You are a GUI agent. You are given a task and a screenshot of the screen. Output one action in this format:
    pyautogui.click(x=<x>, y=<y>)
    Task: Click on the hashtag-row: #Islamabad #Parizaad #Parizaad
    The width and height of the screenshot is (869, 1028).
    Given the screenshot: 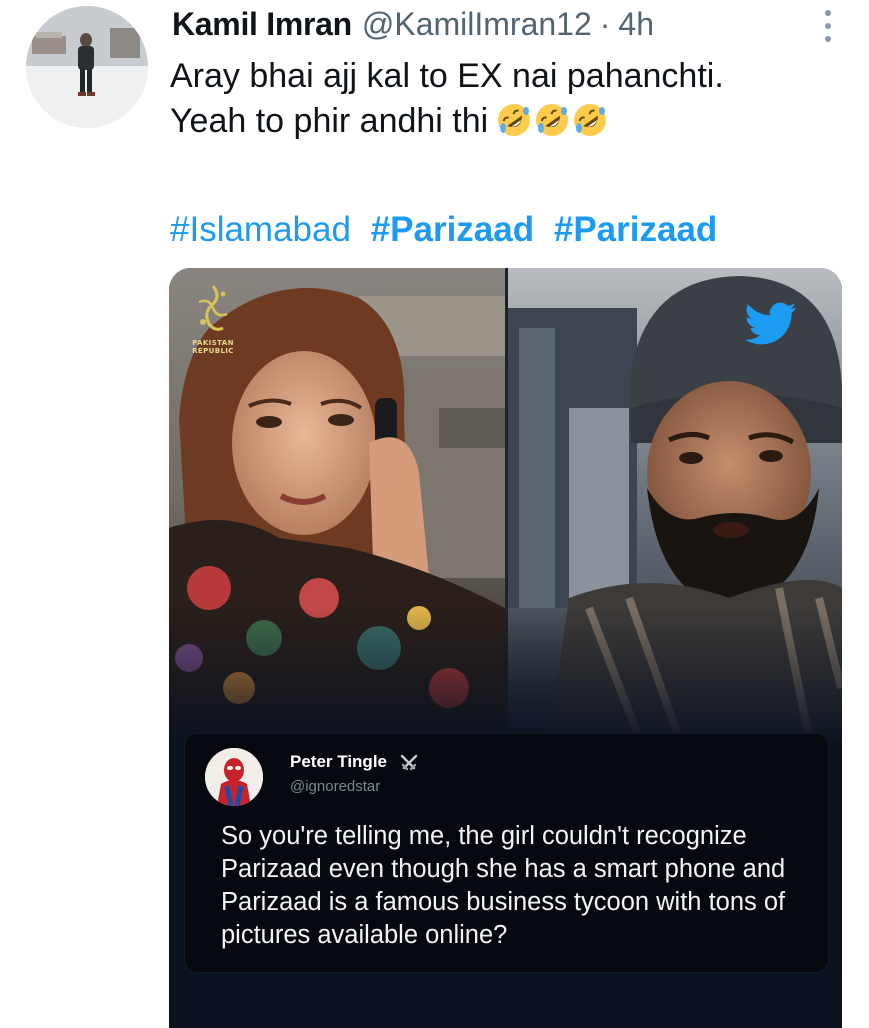 What is the action you would take?
    pyautogui.click(x=443, y=230)
    